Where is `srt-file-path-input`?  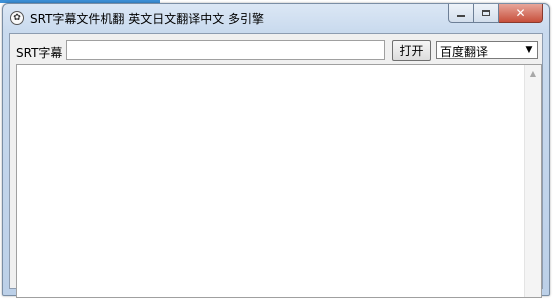 srt-file-path-input is located at coordinates (225, 50).